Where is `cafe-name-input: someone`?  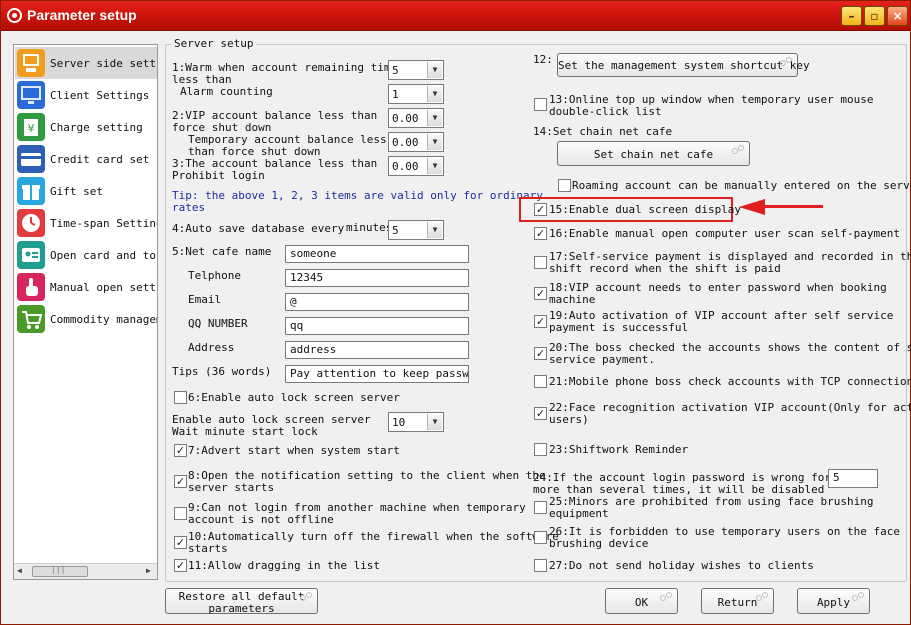 cafe-name-input: someone is located at coordinates (377, 254).